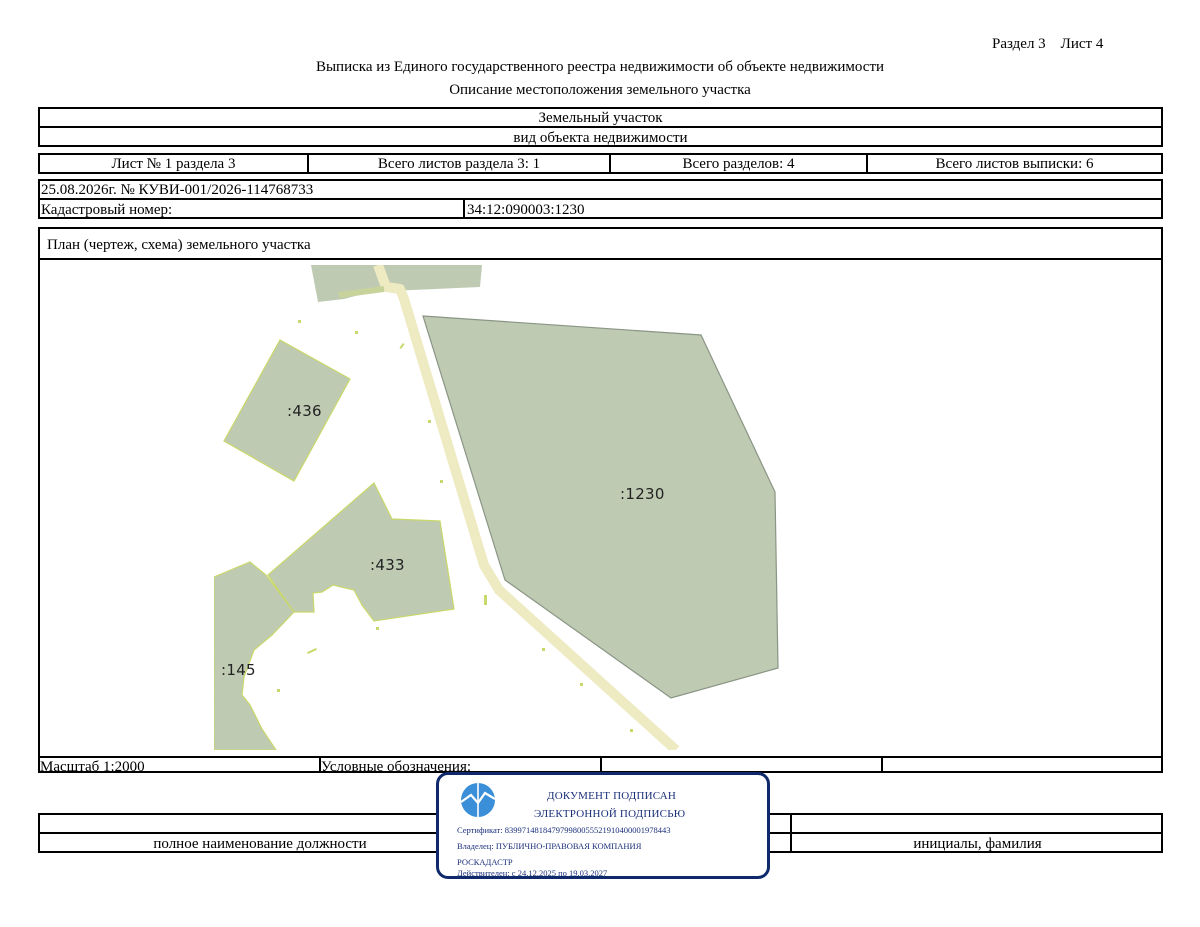 This screenshot has width=1200, height=927. I want to click on stamp-owner2: РОСКАДАСТР, so click(485, 862).